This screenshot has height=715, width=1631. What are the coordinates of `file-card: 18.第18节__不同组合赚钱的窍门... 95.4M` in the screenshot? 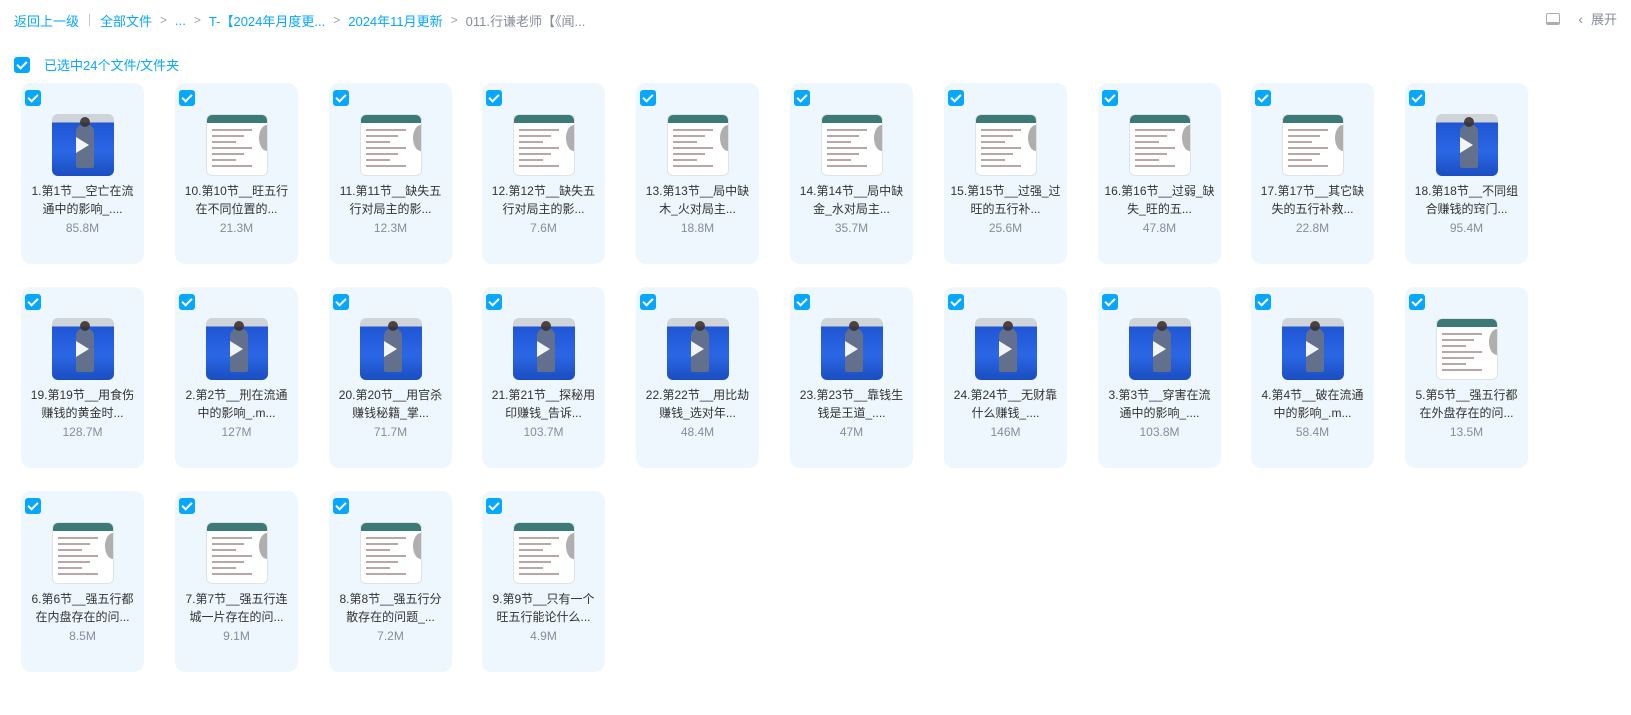 It's located at (1466, 173).